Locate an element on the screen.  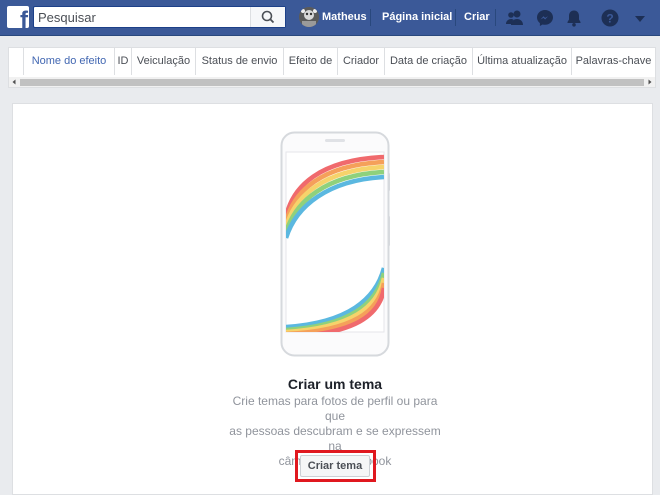
facebook-logo: f is located at coordinates (18, 17).